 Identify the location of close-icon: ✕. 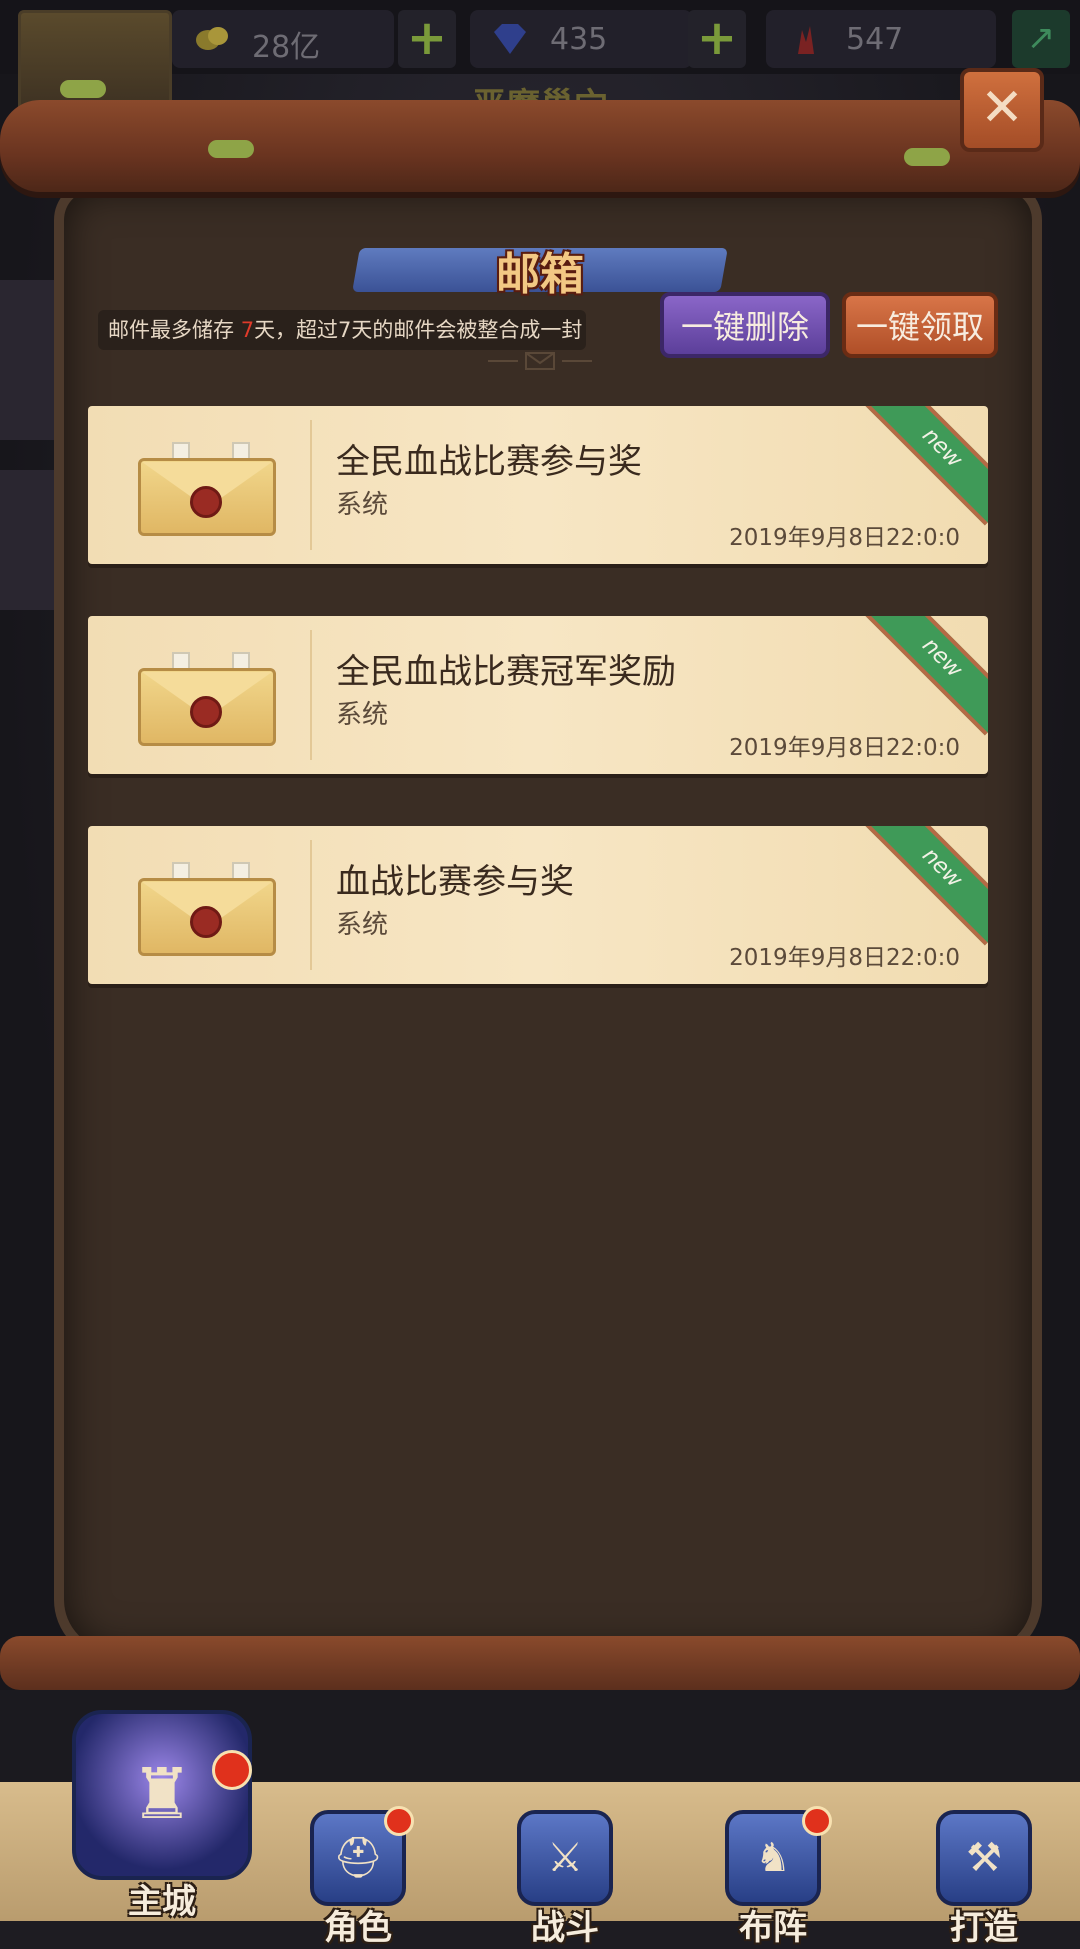
(1002, 108).